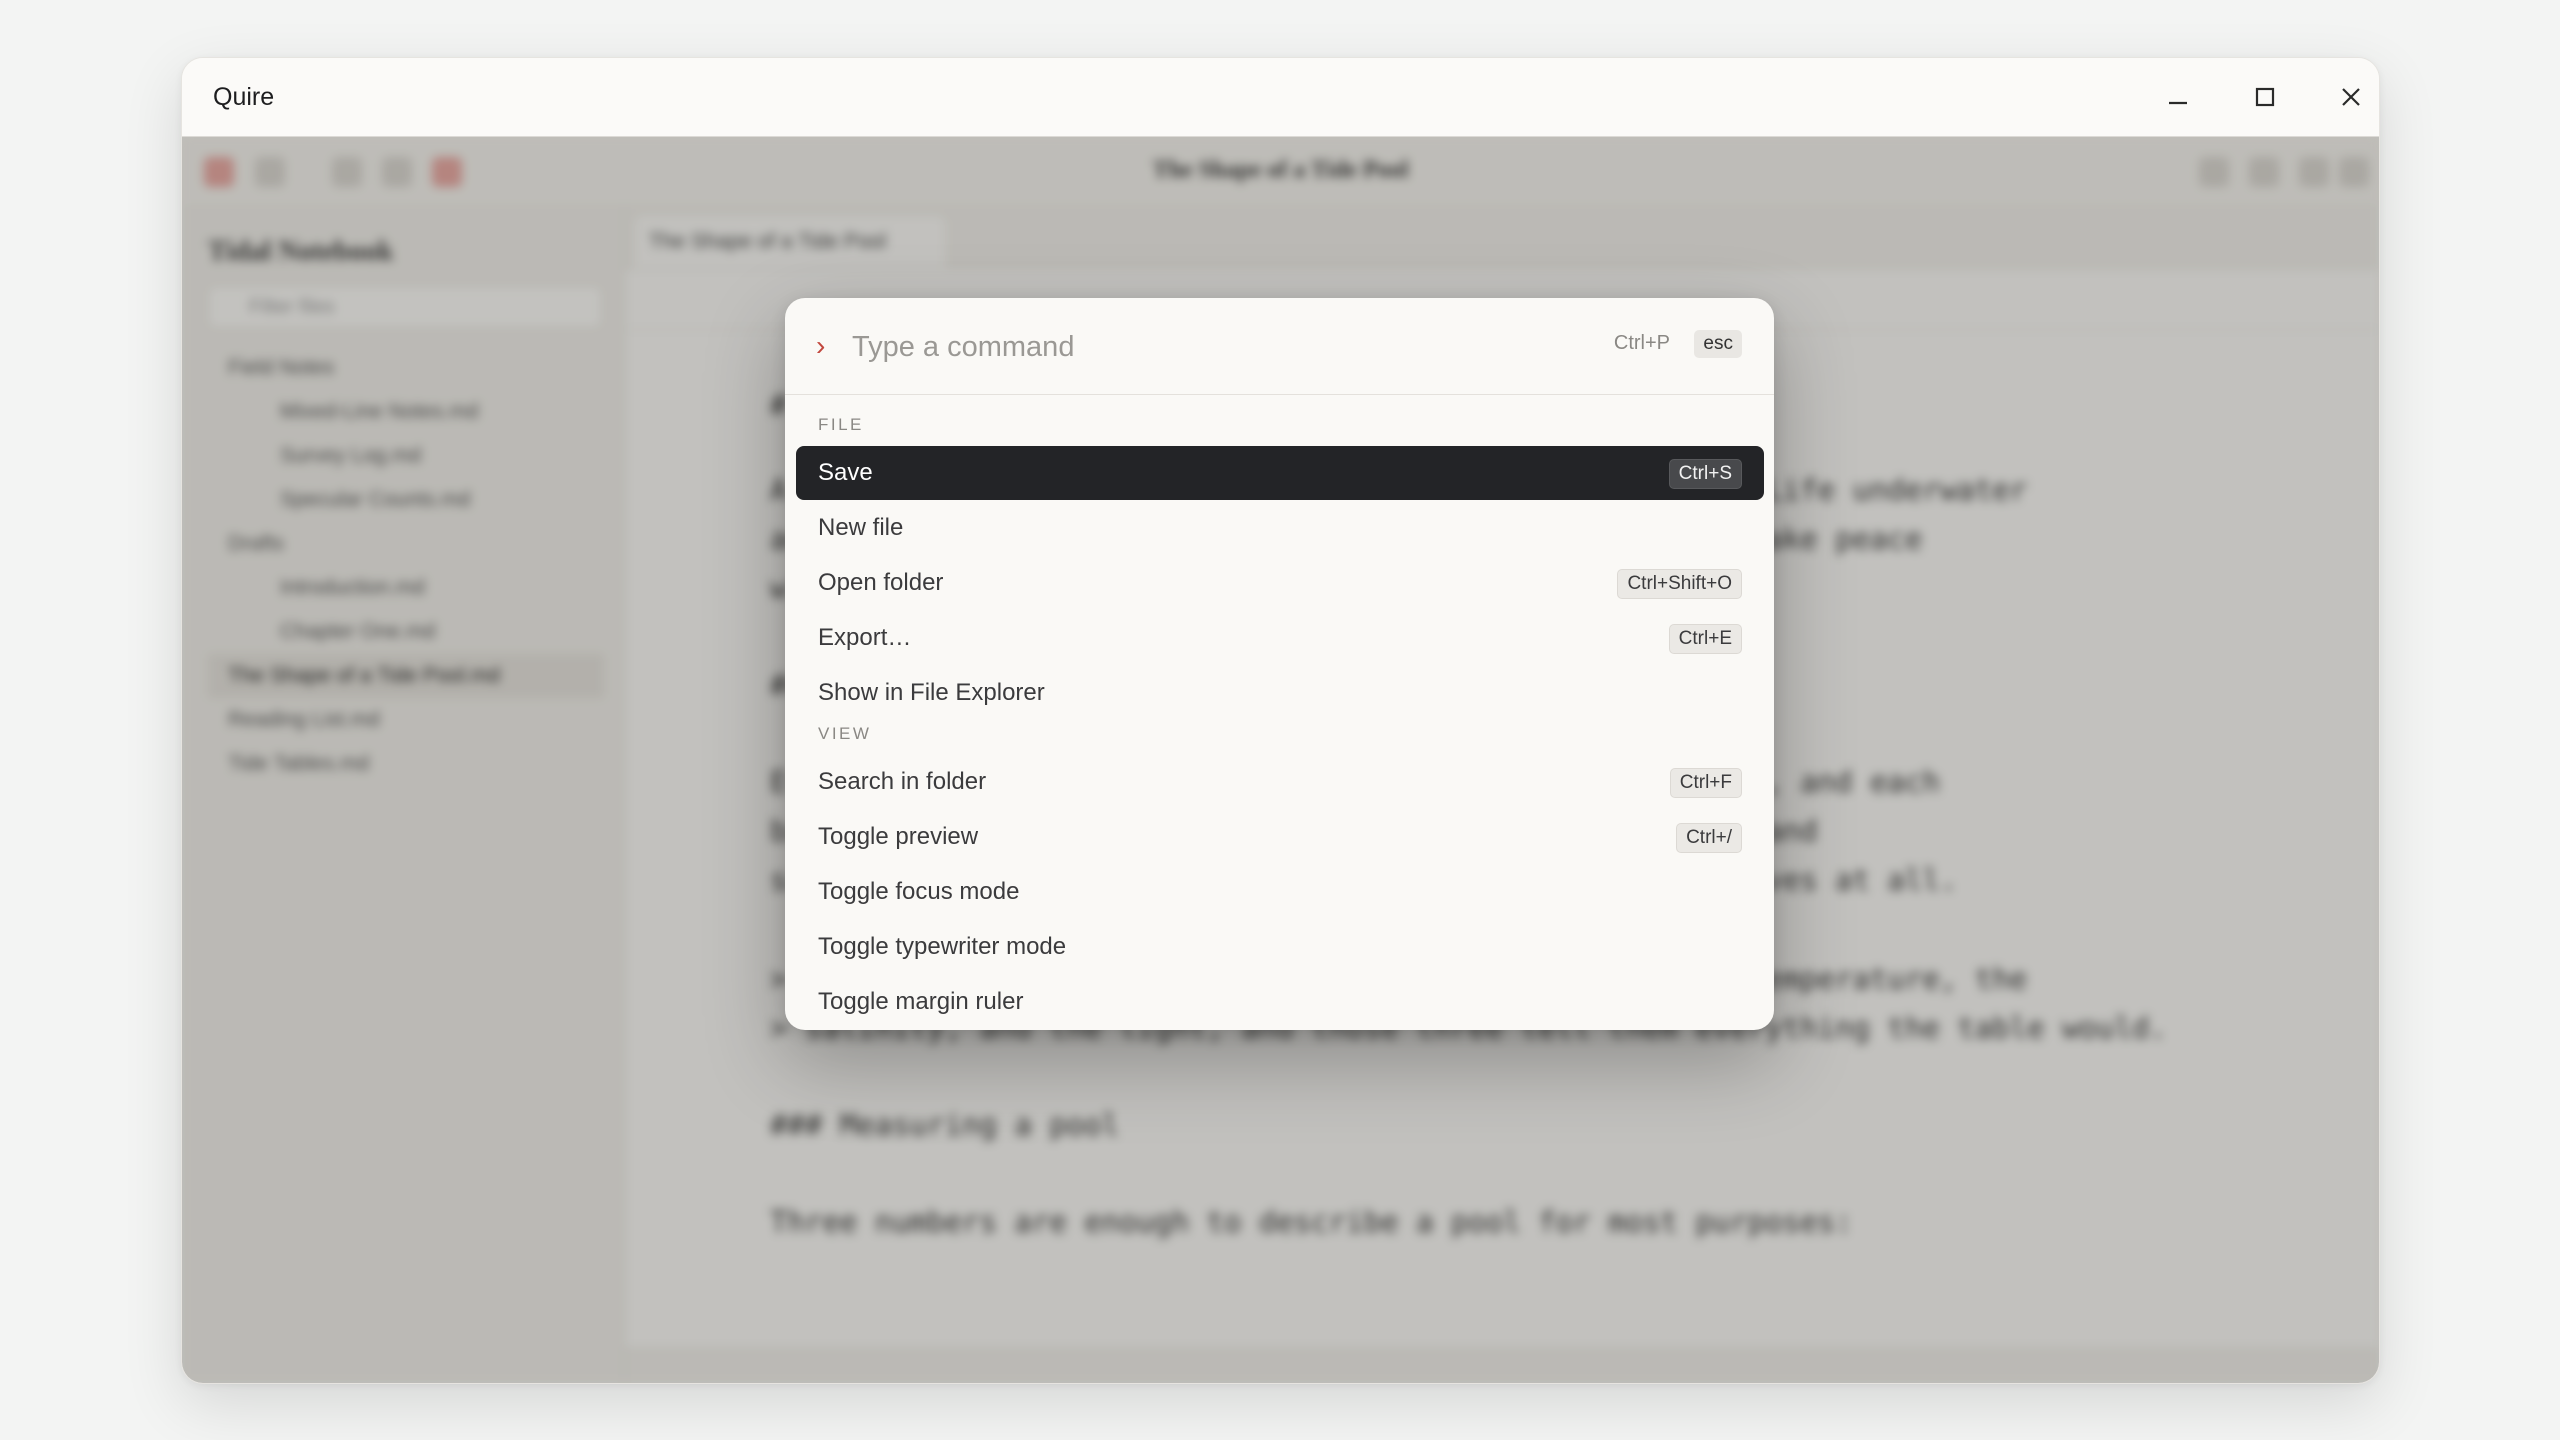 The width and height of the screenshot is (2560, 1440). What do you see at coordinates (1280, 693) in the screenshot?
I see `command-item: Show in File Explorer` at bounding box center [1280, 693].